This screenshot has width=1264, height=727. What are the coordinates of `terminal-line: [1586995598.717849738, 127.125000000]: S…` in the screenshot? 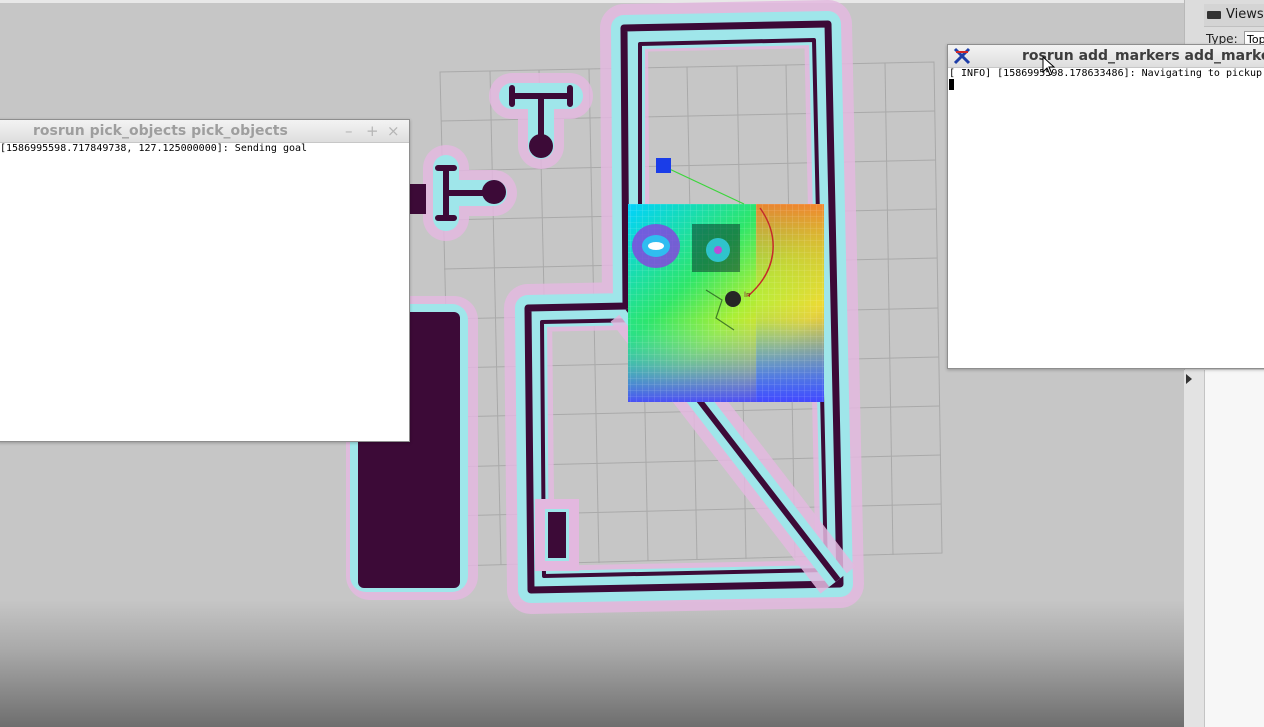 It's located at (154, 148).